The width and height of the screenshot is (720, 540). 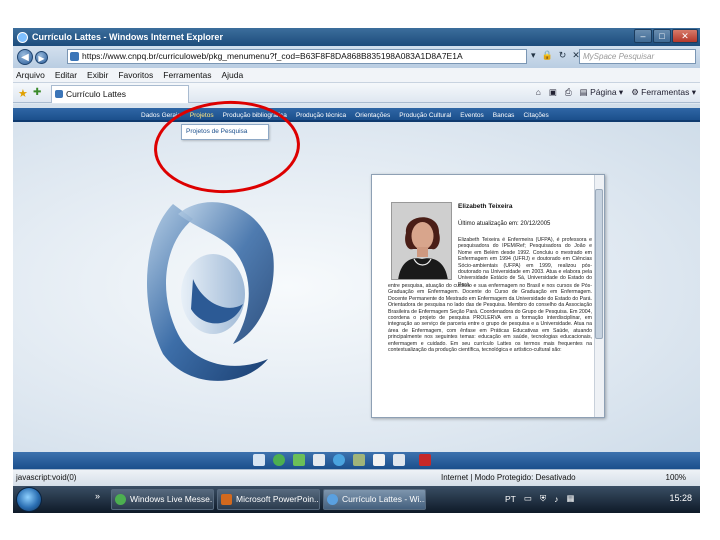 What do you see at coordinates (538, 92) in the screenshot?
I see `home-icon: ⌂` at bounding box center [538, 92].